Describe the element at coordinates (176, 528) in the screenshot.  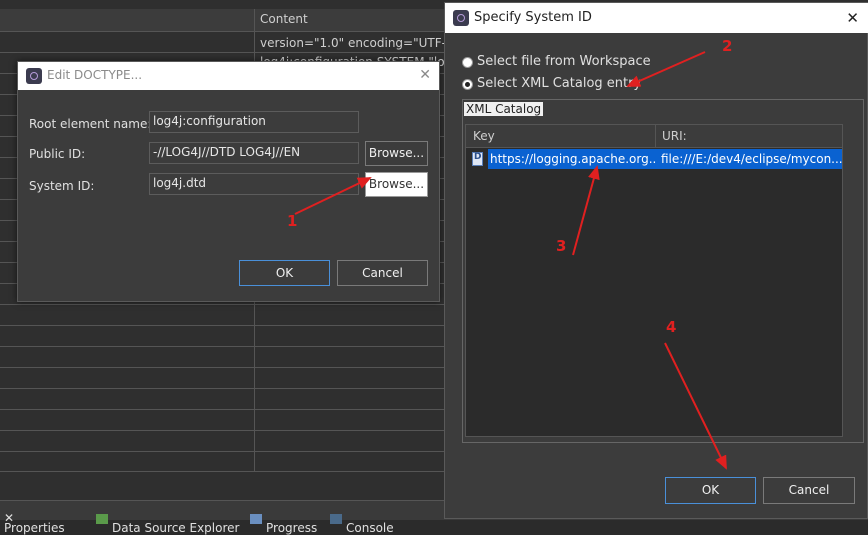
I see `tab-data-source-label: Data Source Explorer` at that location.